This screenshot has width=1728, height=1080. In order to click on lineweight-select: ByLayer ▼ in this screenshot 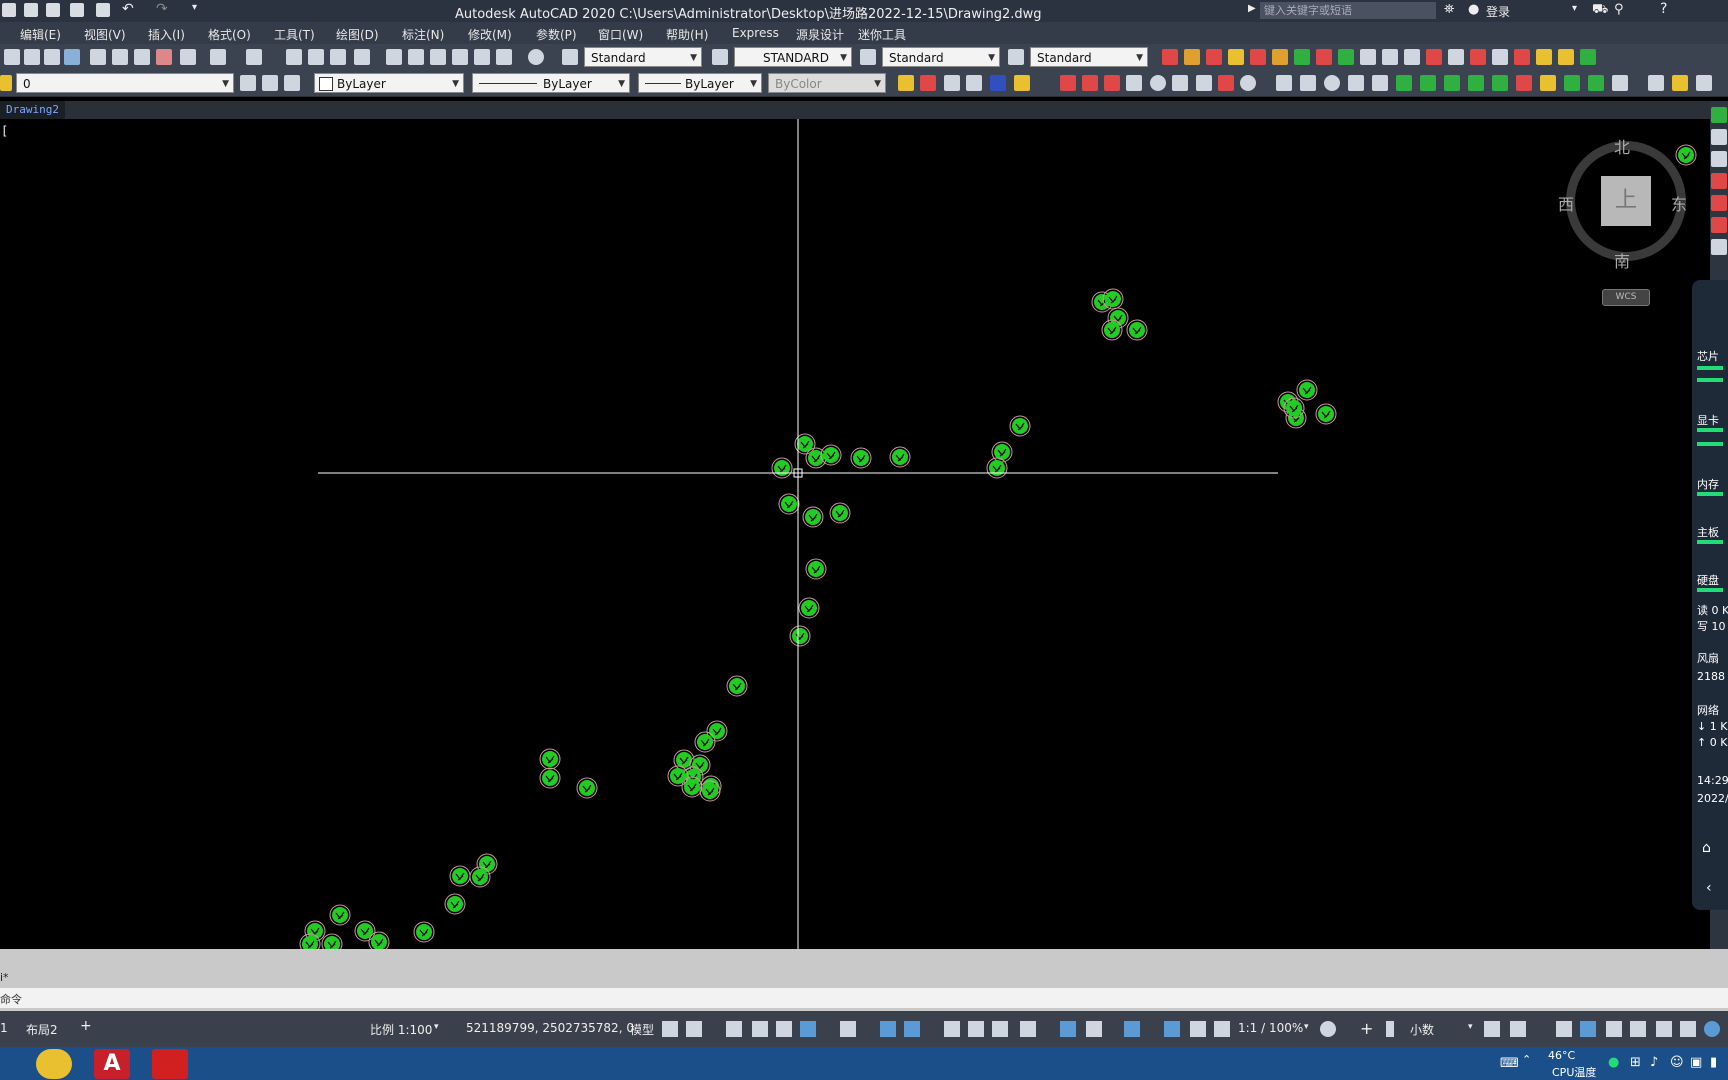, I will do `click(700, 83)`.